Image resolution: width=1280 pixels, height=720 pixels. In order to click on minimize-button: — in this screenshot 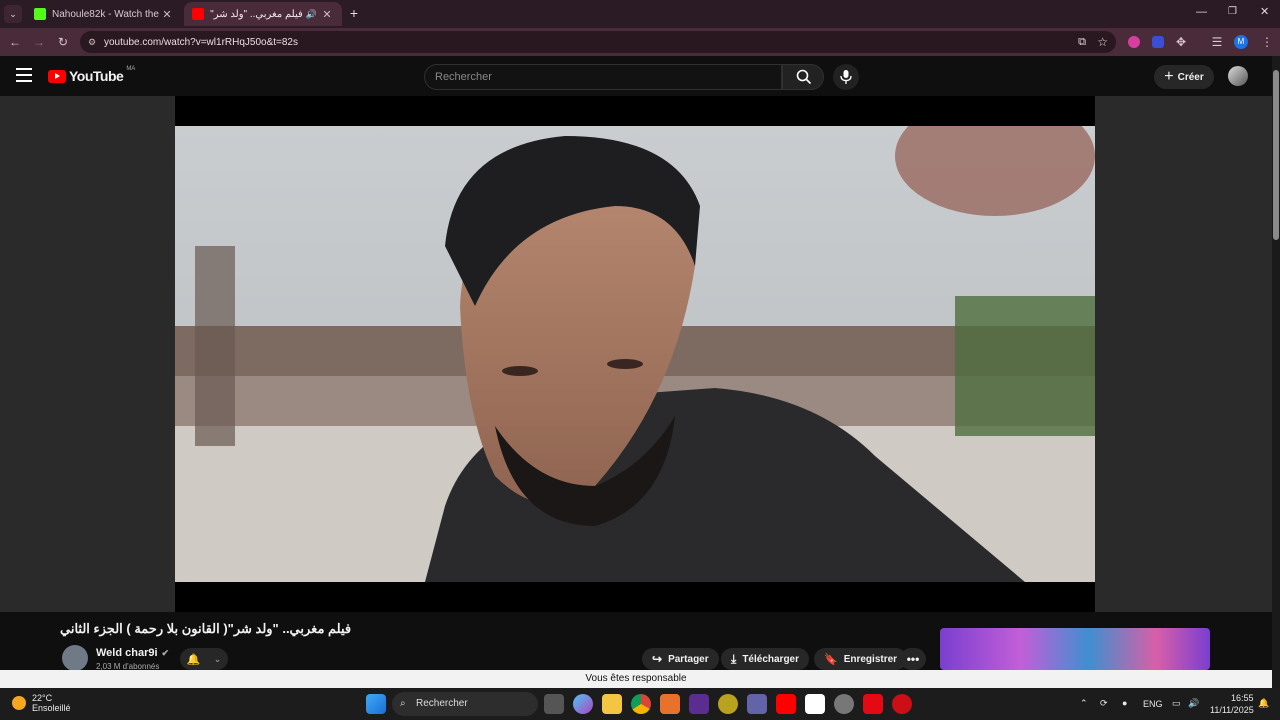, I will do `click(1203, 12)`.